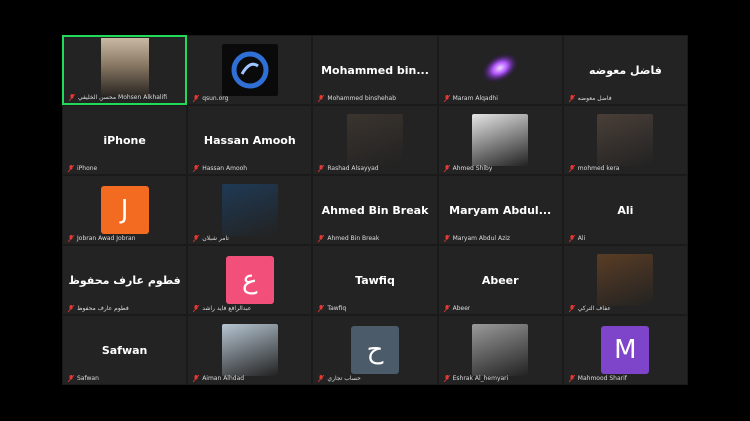 The image size is (750, 421). What do you see at coordinates (337, 308) in the screenshot?
I see `participant-name-text: Tawfiq` at bounding box center [337, 308].